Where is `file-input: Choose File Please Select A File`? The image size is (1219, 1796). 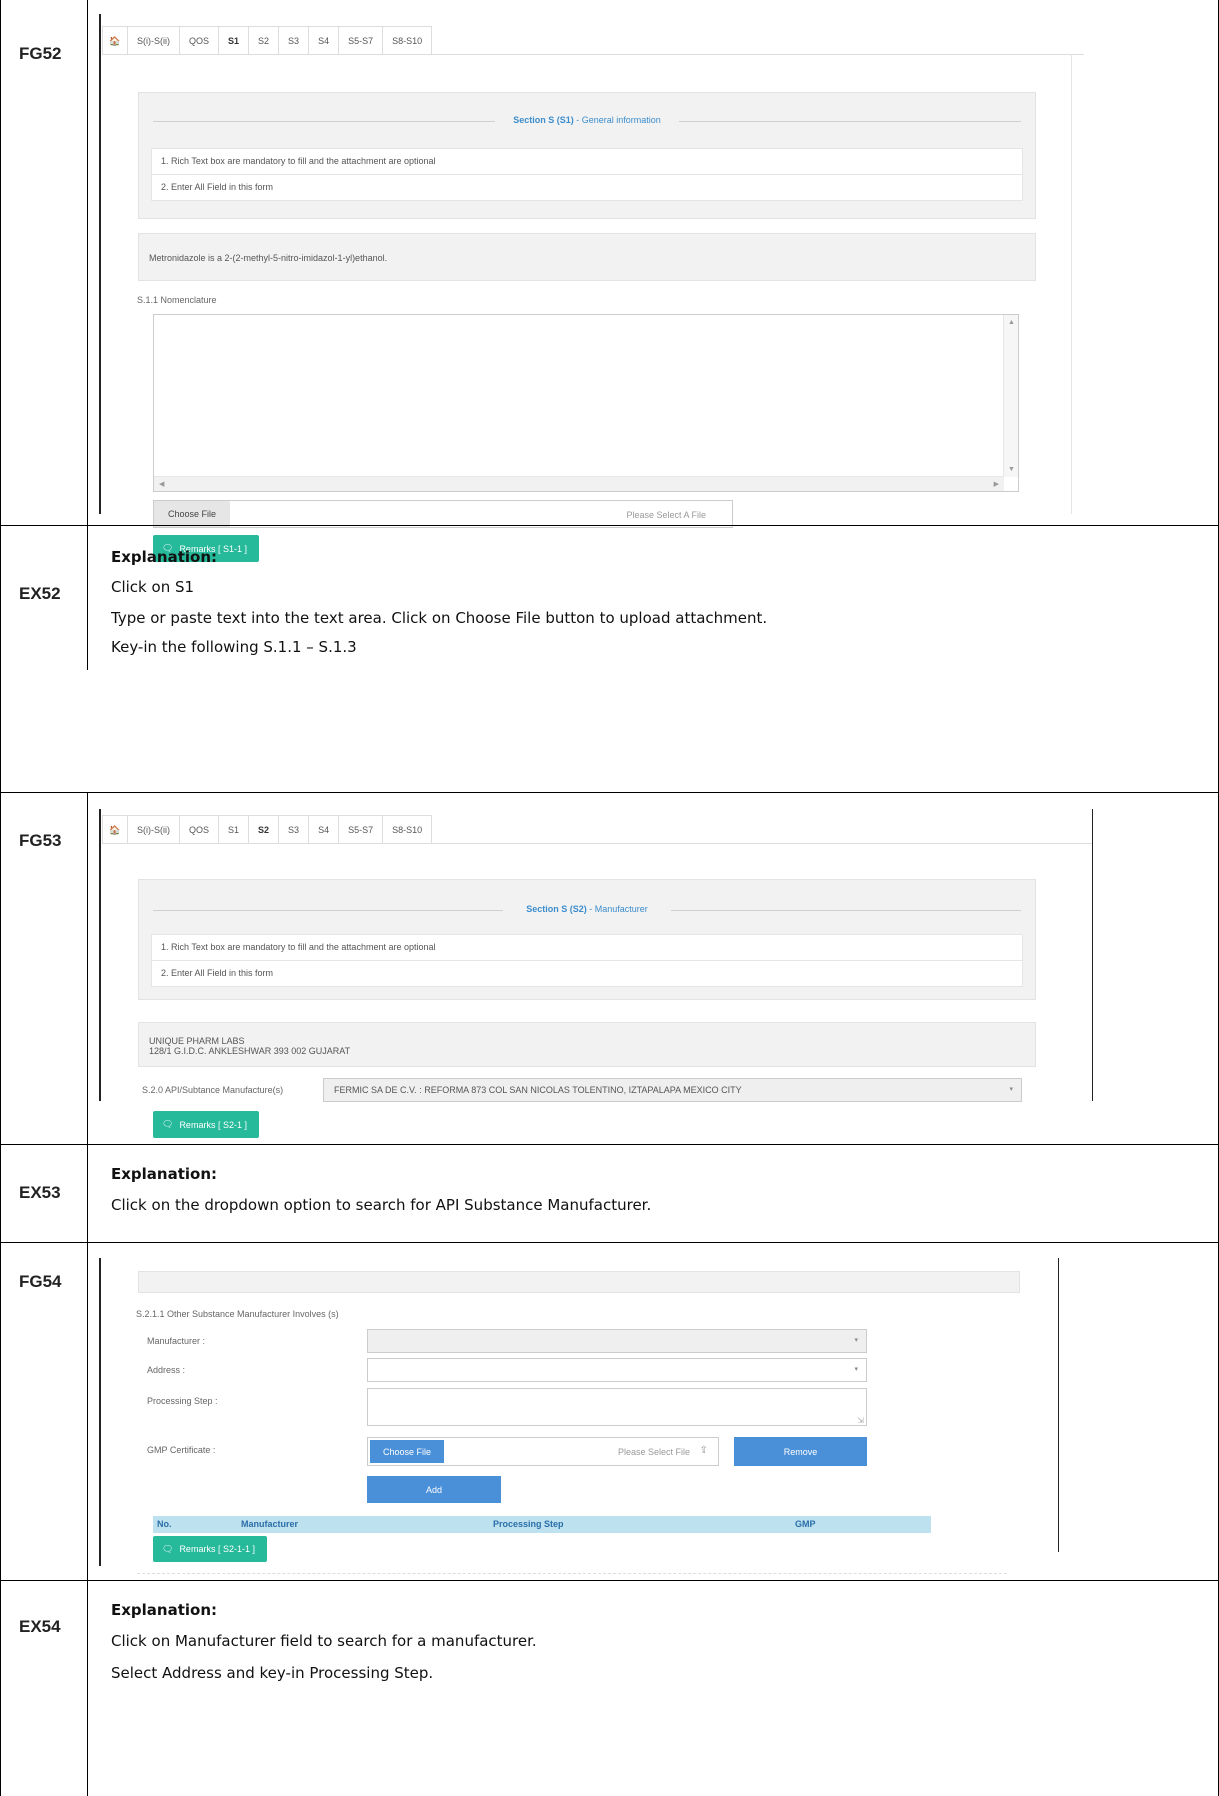 file-input: Choose File Please Select A File is located at coordinates (443, 514).